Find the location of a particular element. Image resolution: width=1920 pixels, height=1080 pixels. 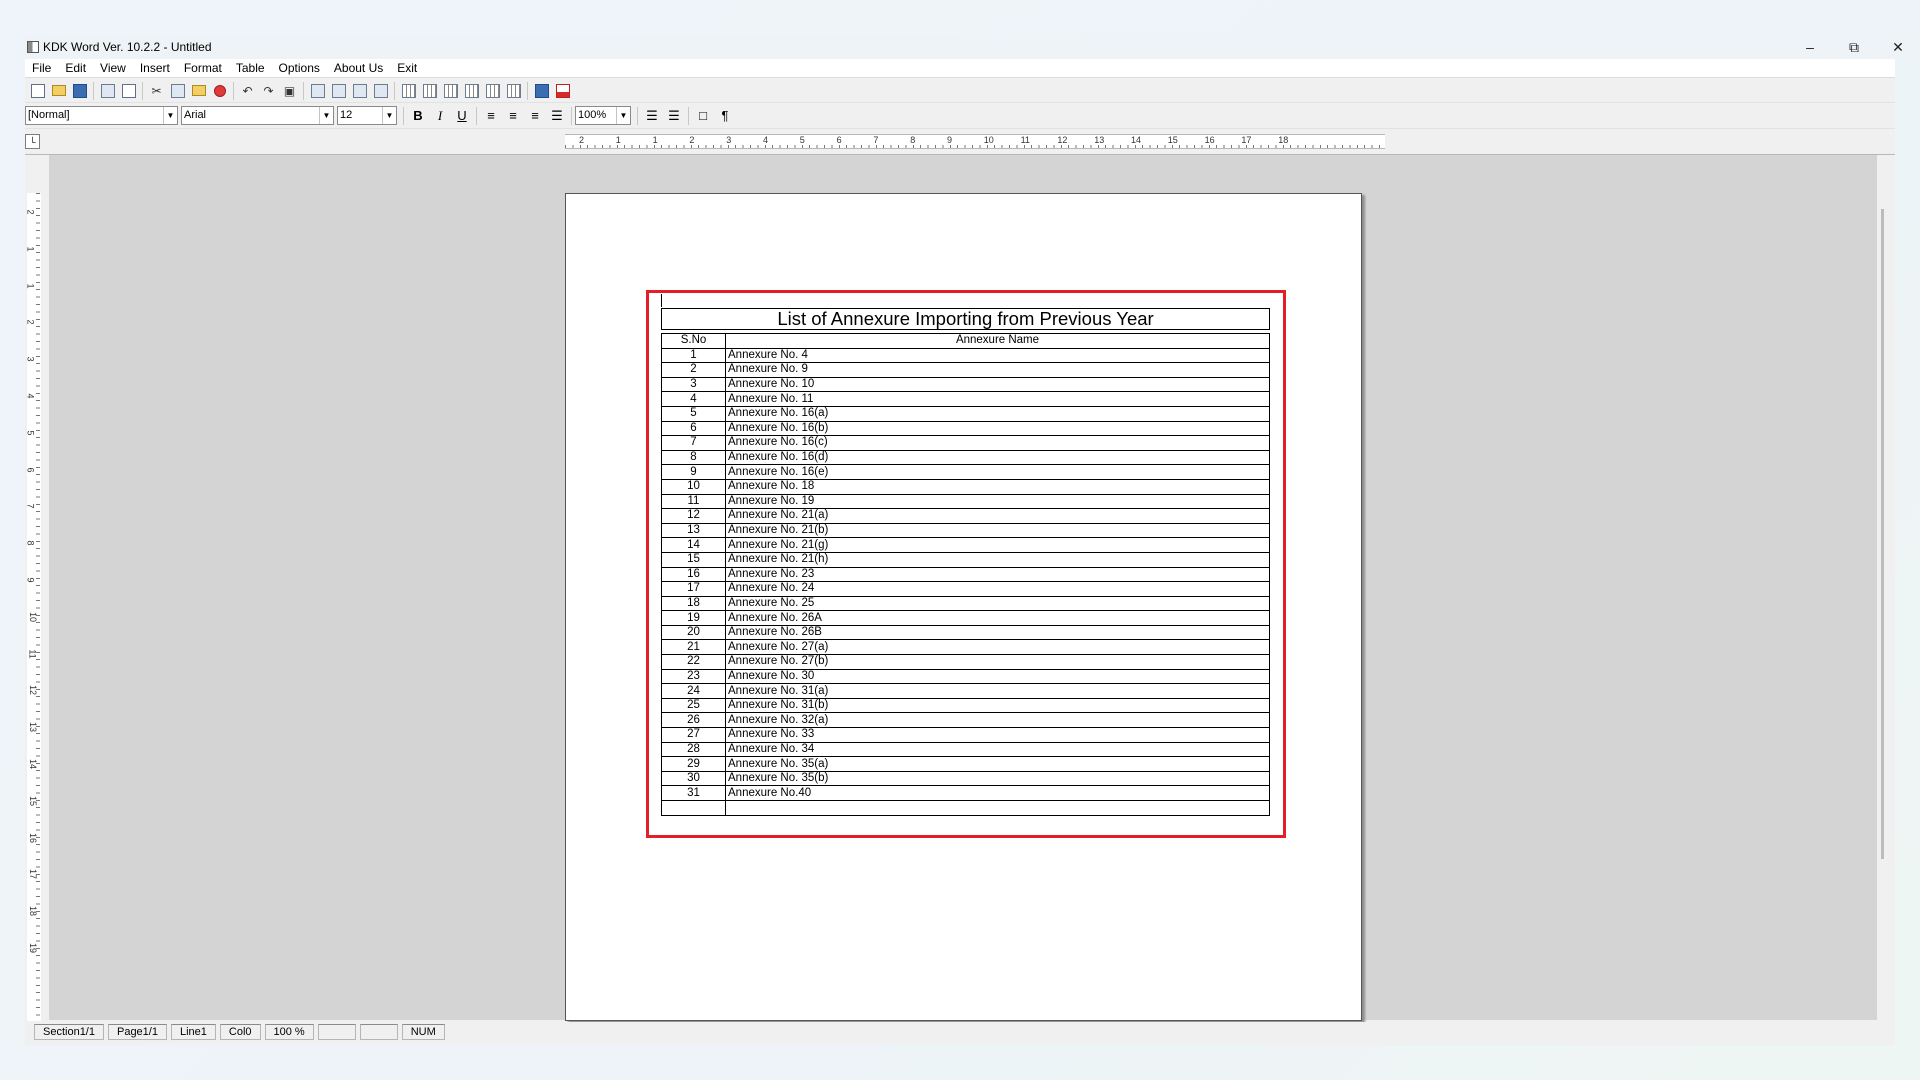

row-annexure-cell: Annexure No. 21(a) is located at coordinates (997, 516).